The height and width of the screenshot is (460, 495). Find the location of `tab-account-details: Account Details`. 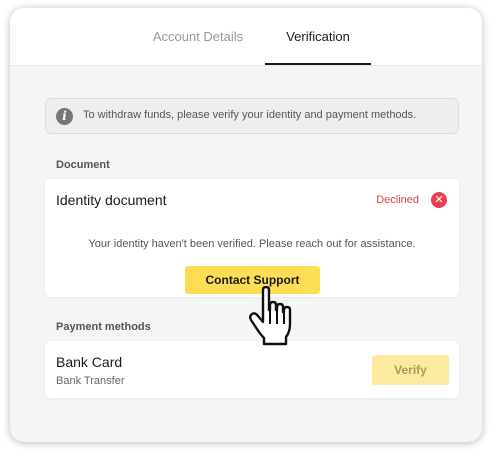

tab-account-details: Account Details is located at coordinates (198, 36).